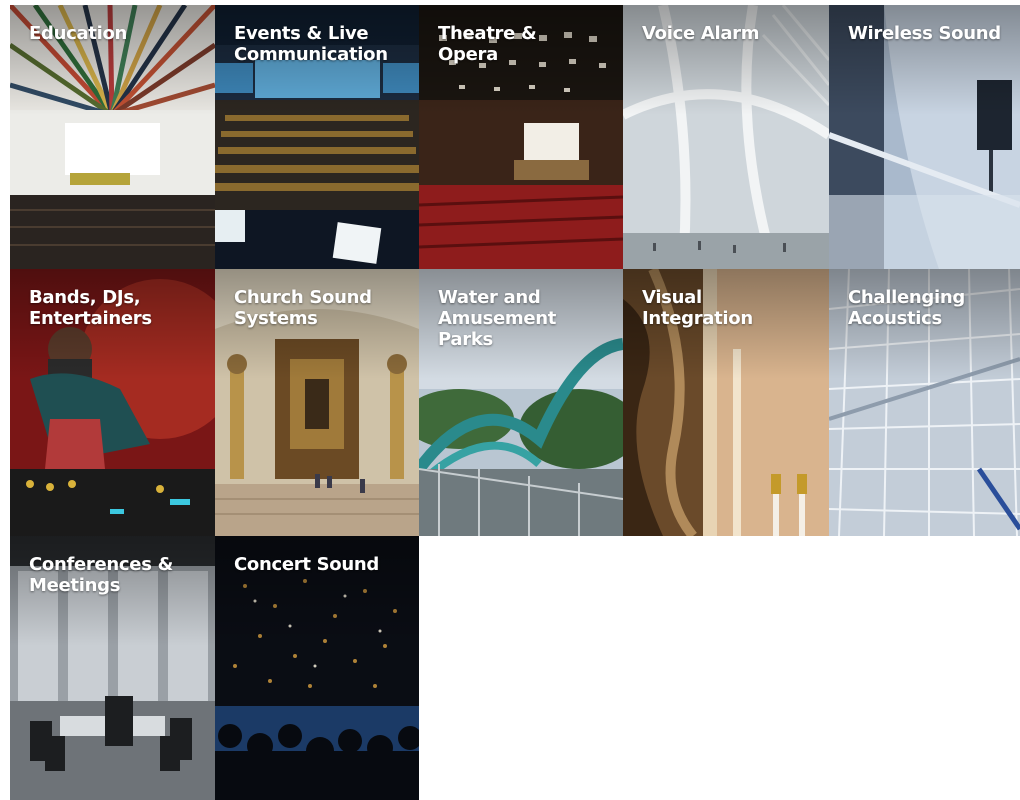  What do you see at coordinates (90, 308) in the screenshot?
I see `tile-label: Bands, DJs, Entertainers` at bounding box center [90, 308].